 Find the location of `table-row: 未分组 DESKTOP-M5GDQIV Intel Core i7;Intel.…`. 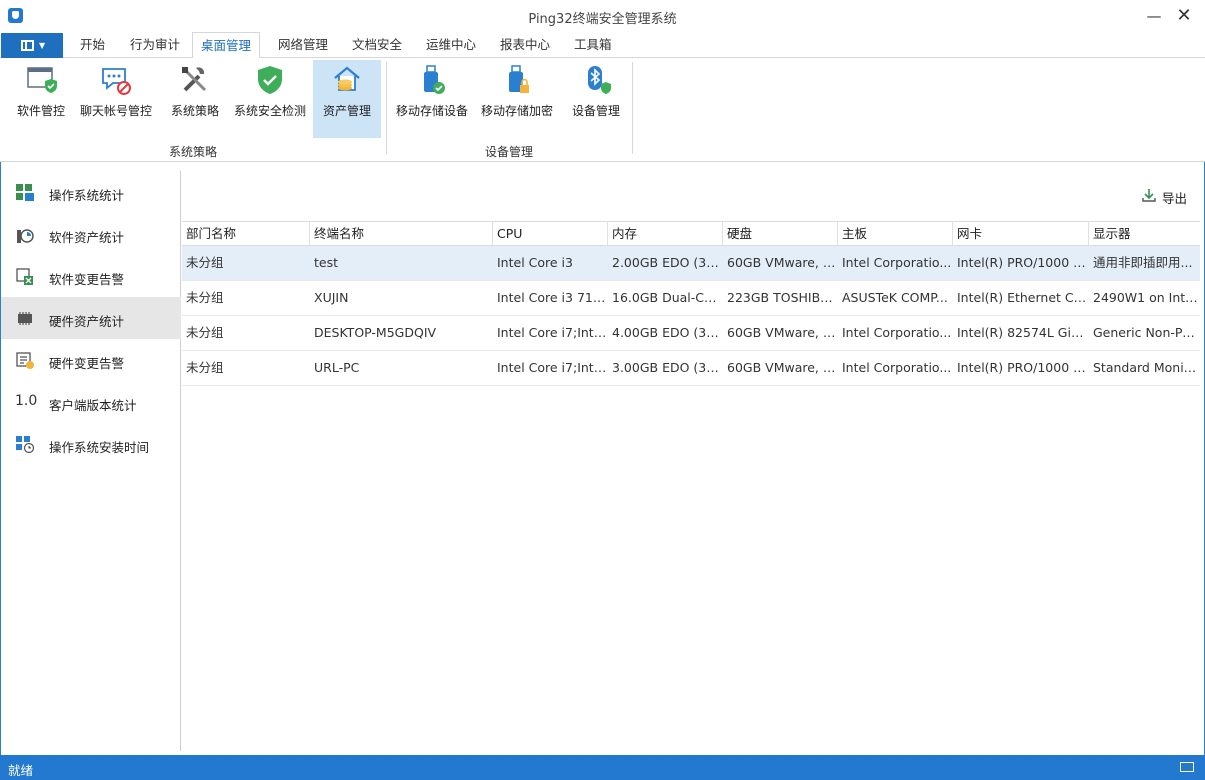

table-row: 未分组 DESKTOP-M5GDQIV Intel Core i7;Intel.… is located at coordinates (691, 333).